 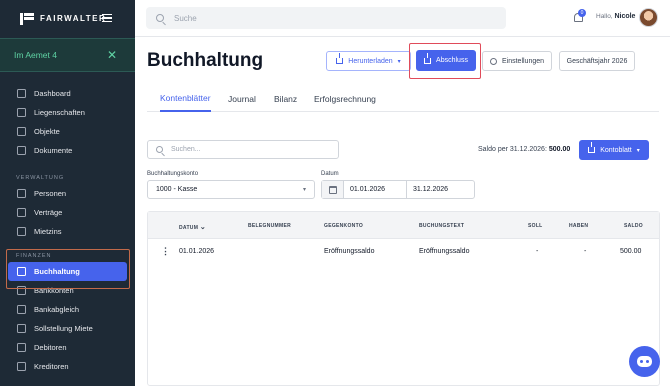 What do you see at coordinates (535, 226) in the screenshot?
I see `column-header-soll: SOLL` at bounding box center [535, 226].